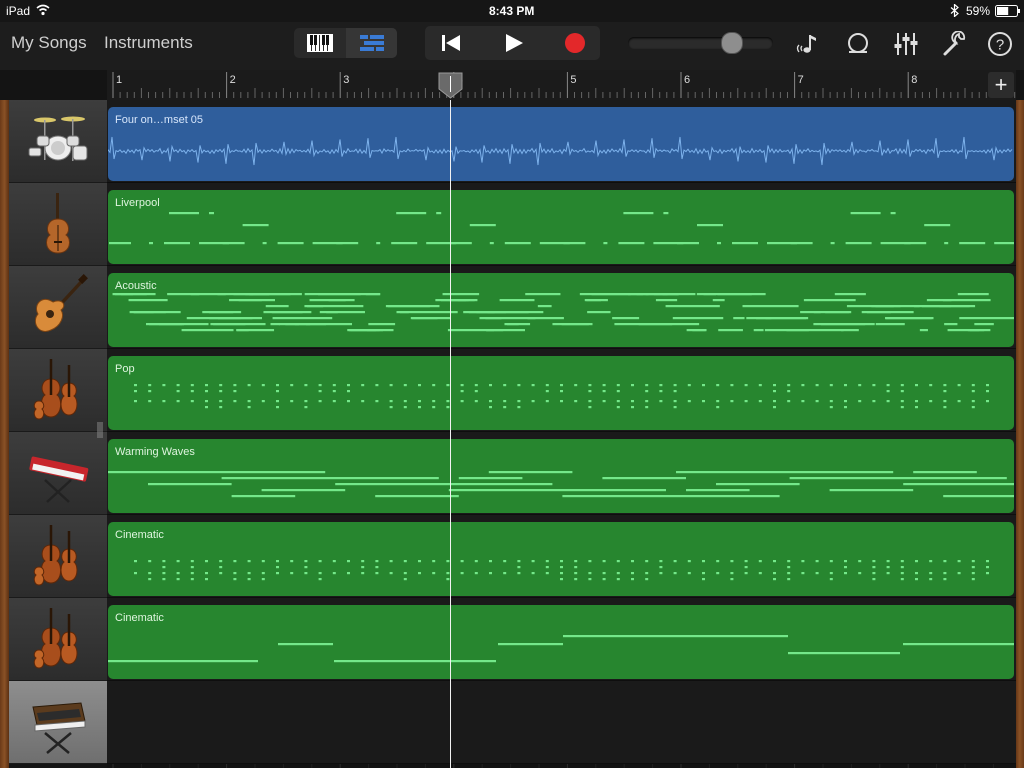 This screenshot has height=768, width=1024. I want to click on region: Liverpool, so click(561, 227).